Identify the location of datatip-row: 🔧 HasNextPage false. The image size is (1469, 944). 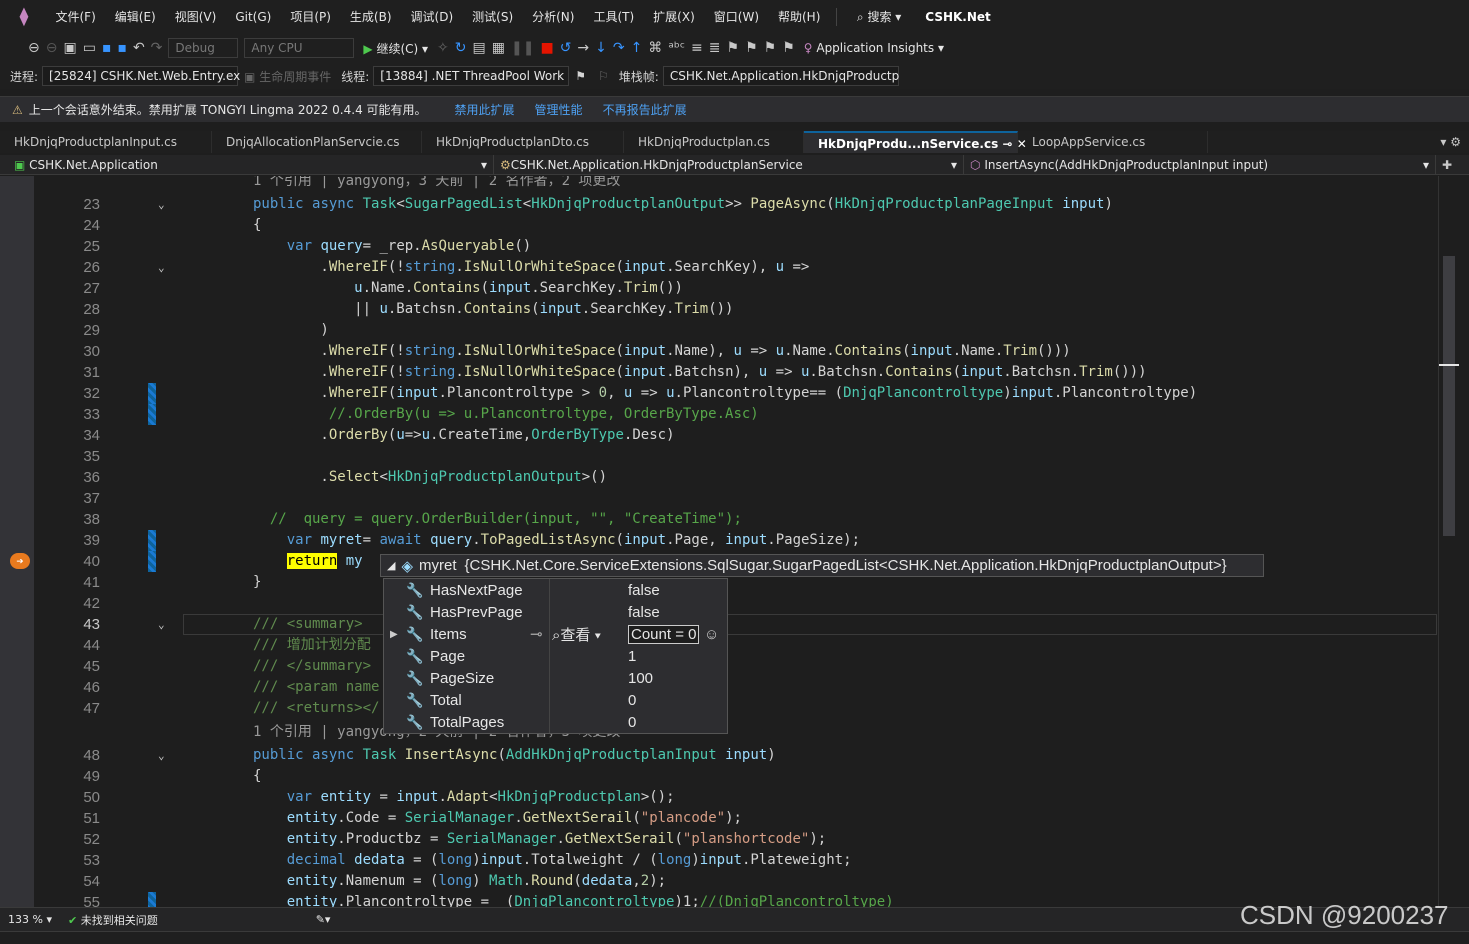
(556, 590).